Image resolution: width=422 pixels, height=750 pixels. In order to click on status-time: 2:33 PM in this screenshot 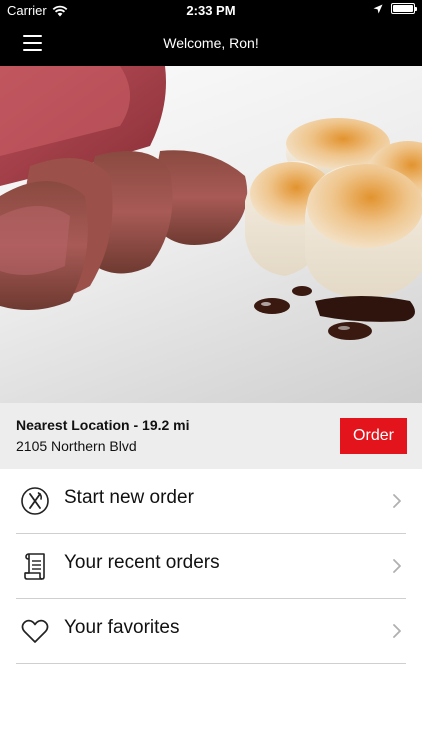, I will do `click(211, 10)`.